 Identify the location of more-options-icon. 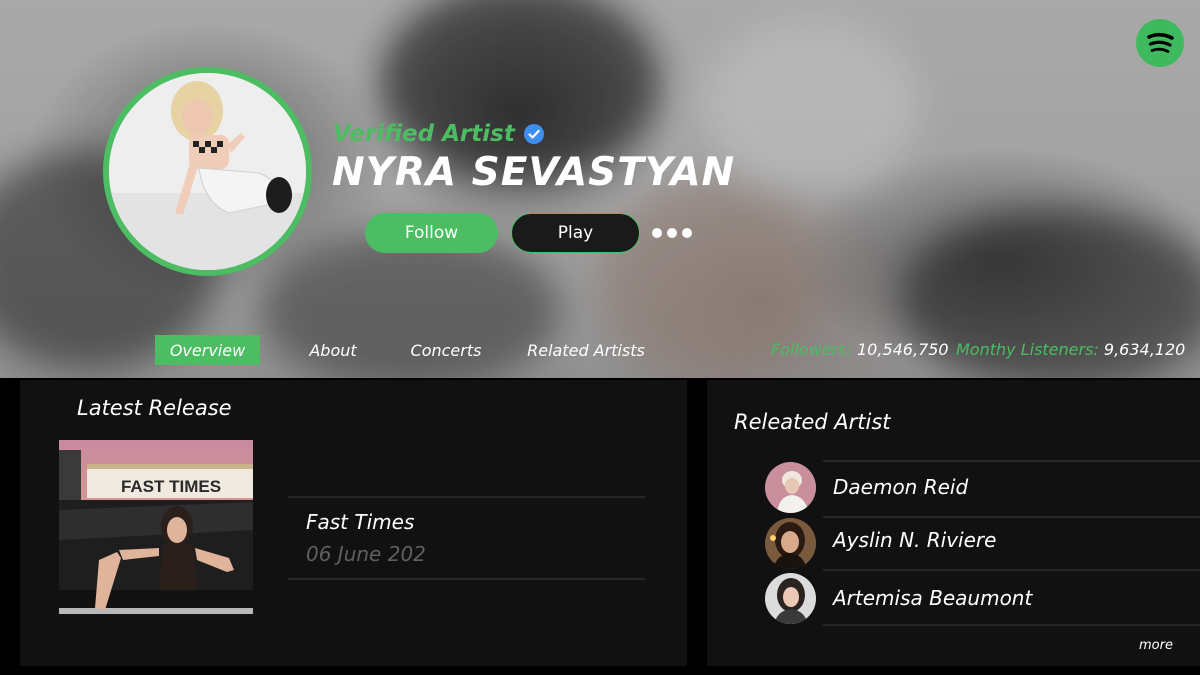
(672, 233).